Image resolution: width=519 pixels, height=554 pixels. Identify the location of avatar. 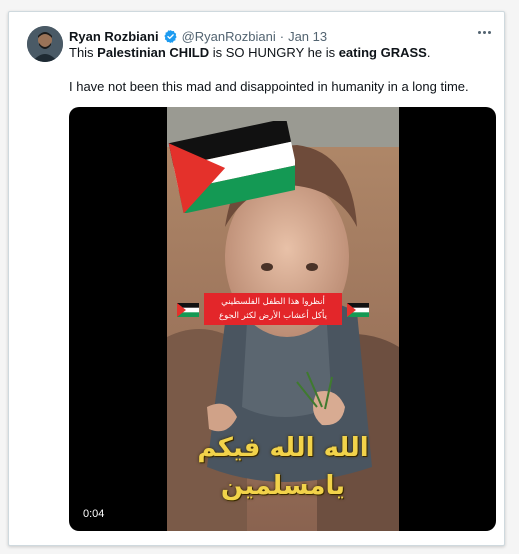
(45, 44).